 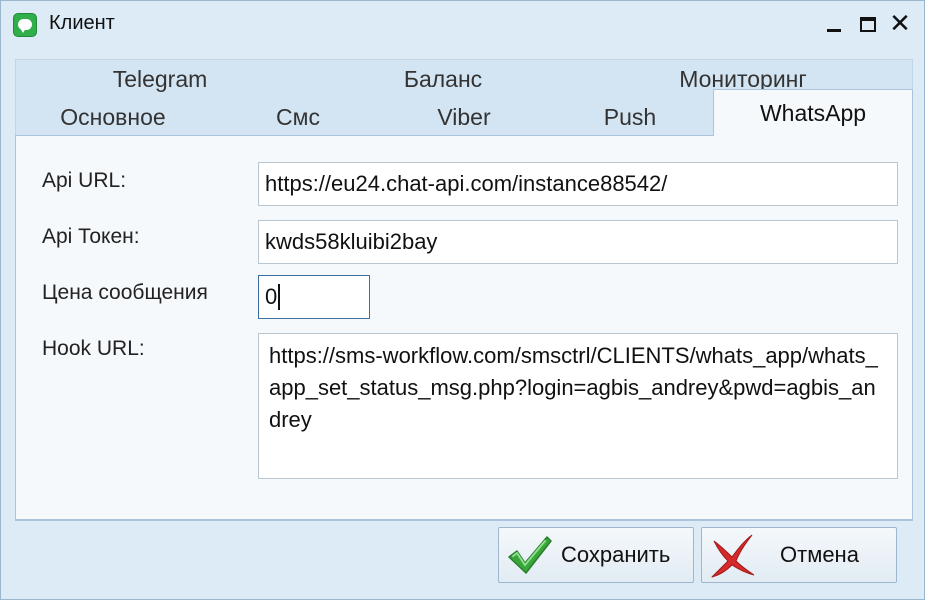 What do you see at coordinates (160, 79) in the screenshot?
I see `tab-telegram: Telegram` at bounding box center [160, 79].